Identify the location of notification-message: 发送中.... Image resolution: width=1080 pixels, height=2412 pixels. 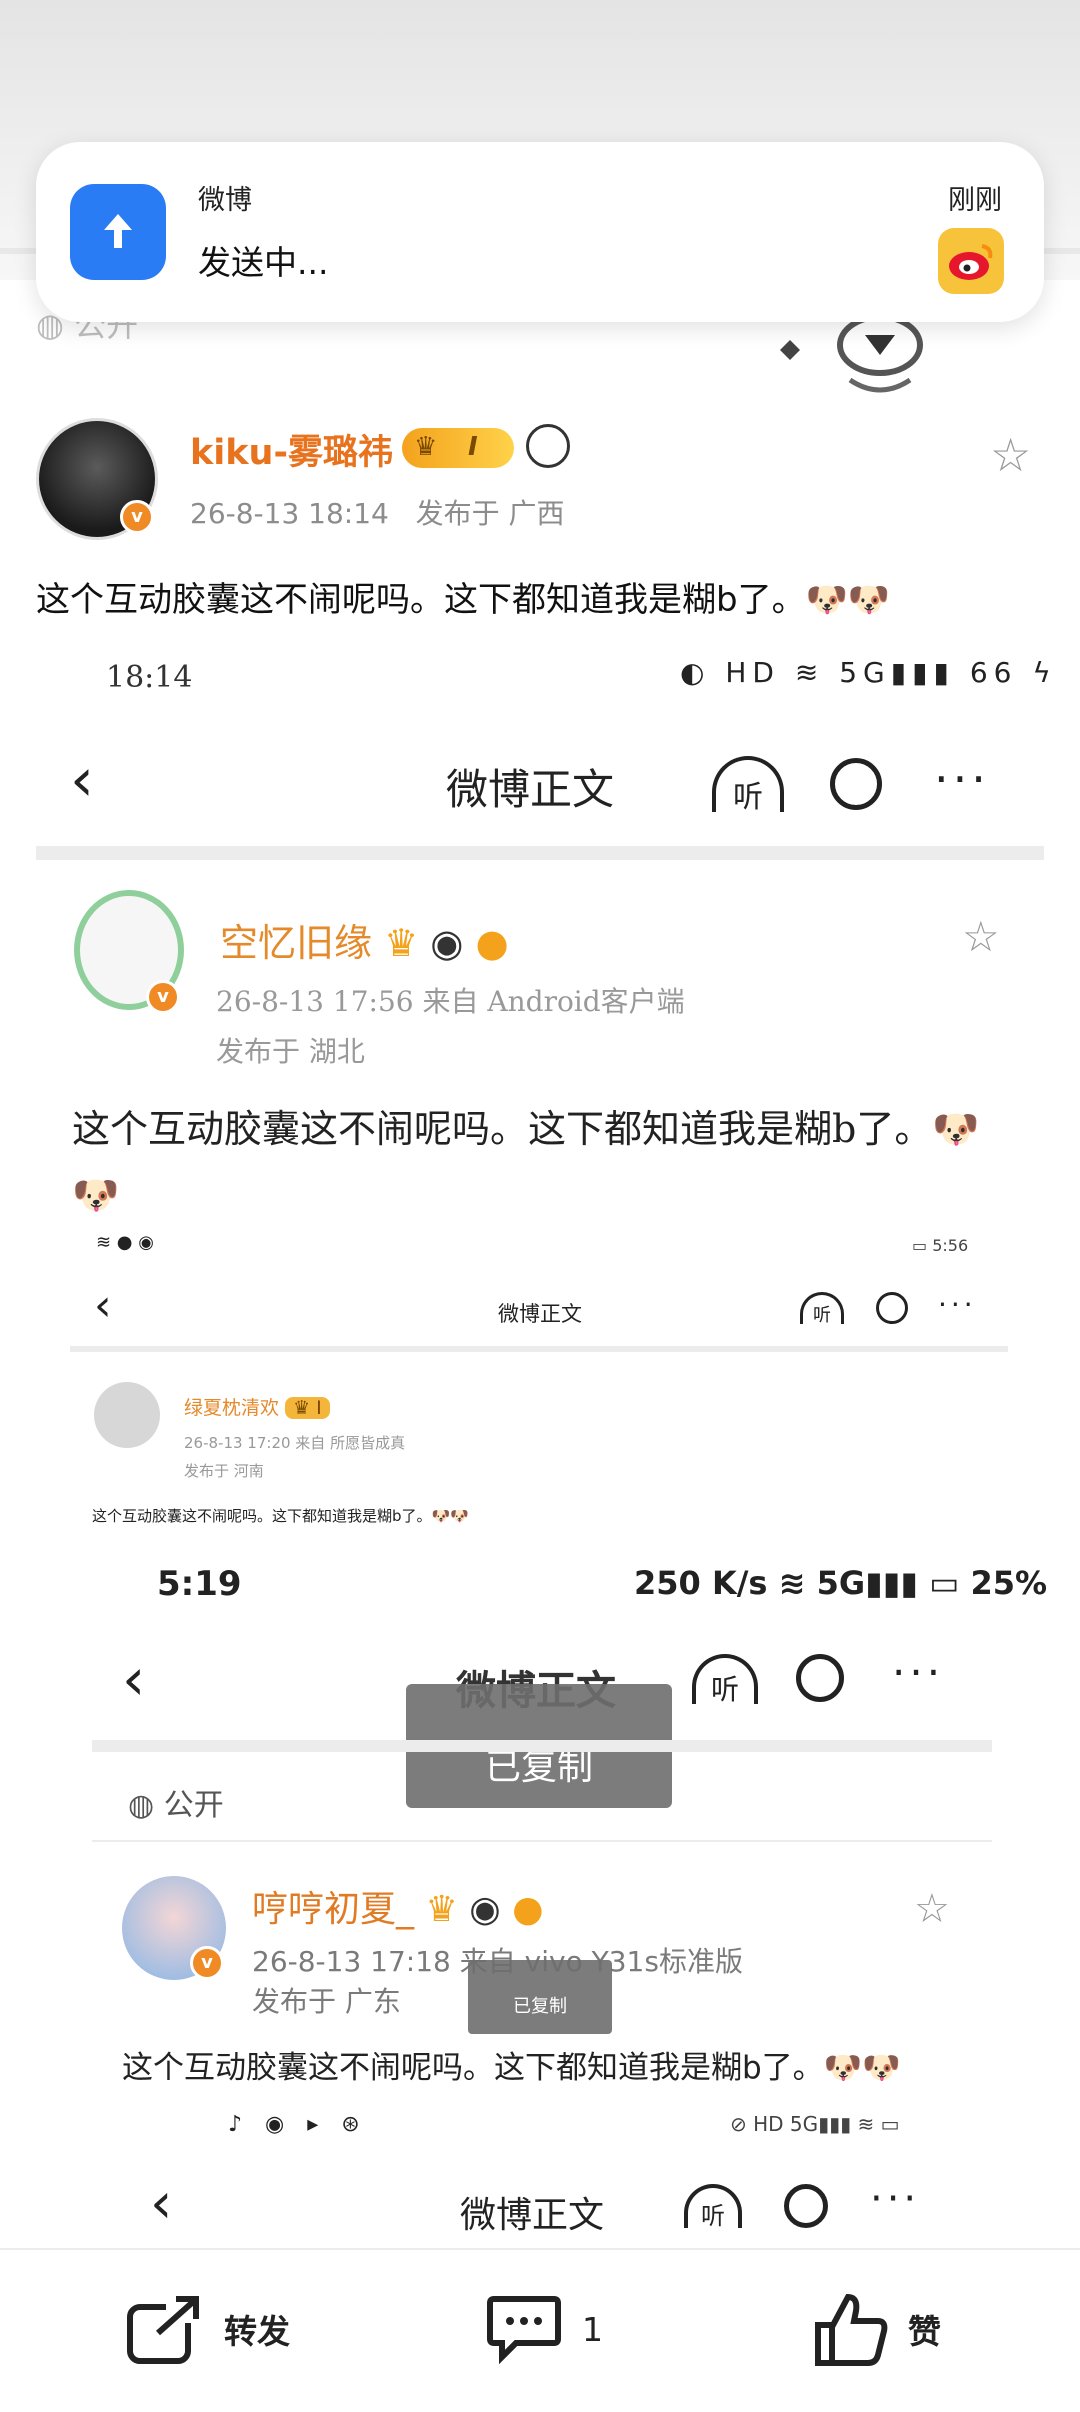
(263, 262).